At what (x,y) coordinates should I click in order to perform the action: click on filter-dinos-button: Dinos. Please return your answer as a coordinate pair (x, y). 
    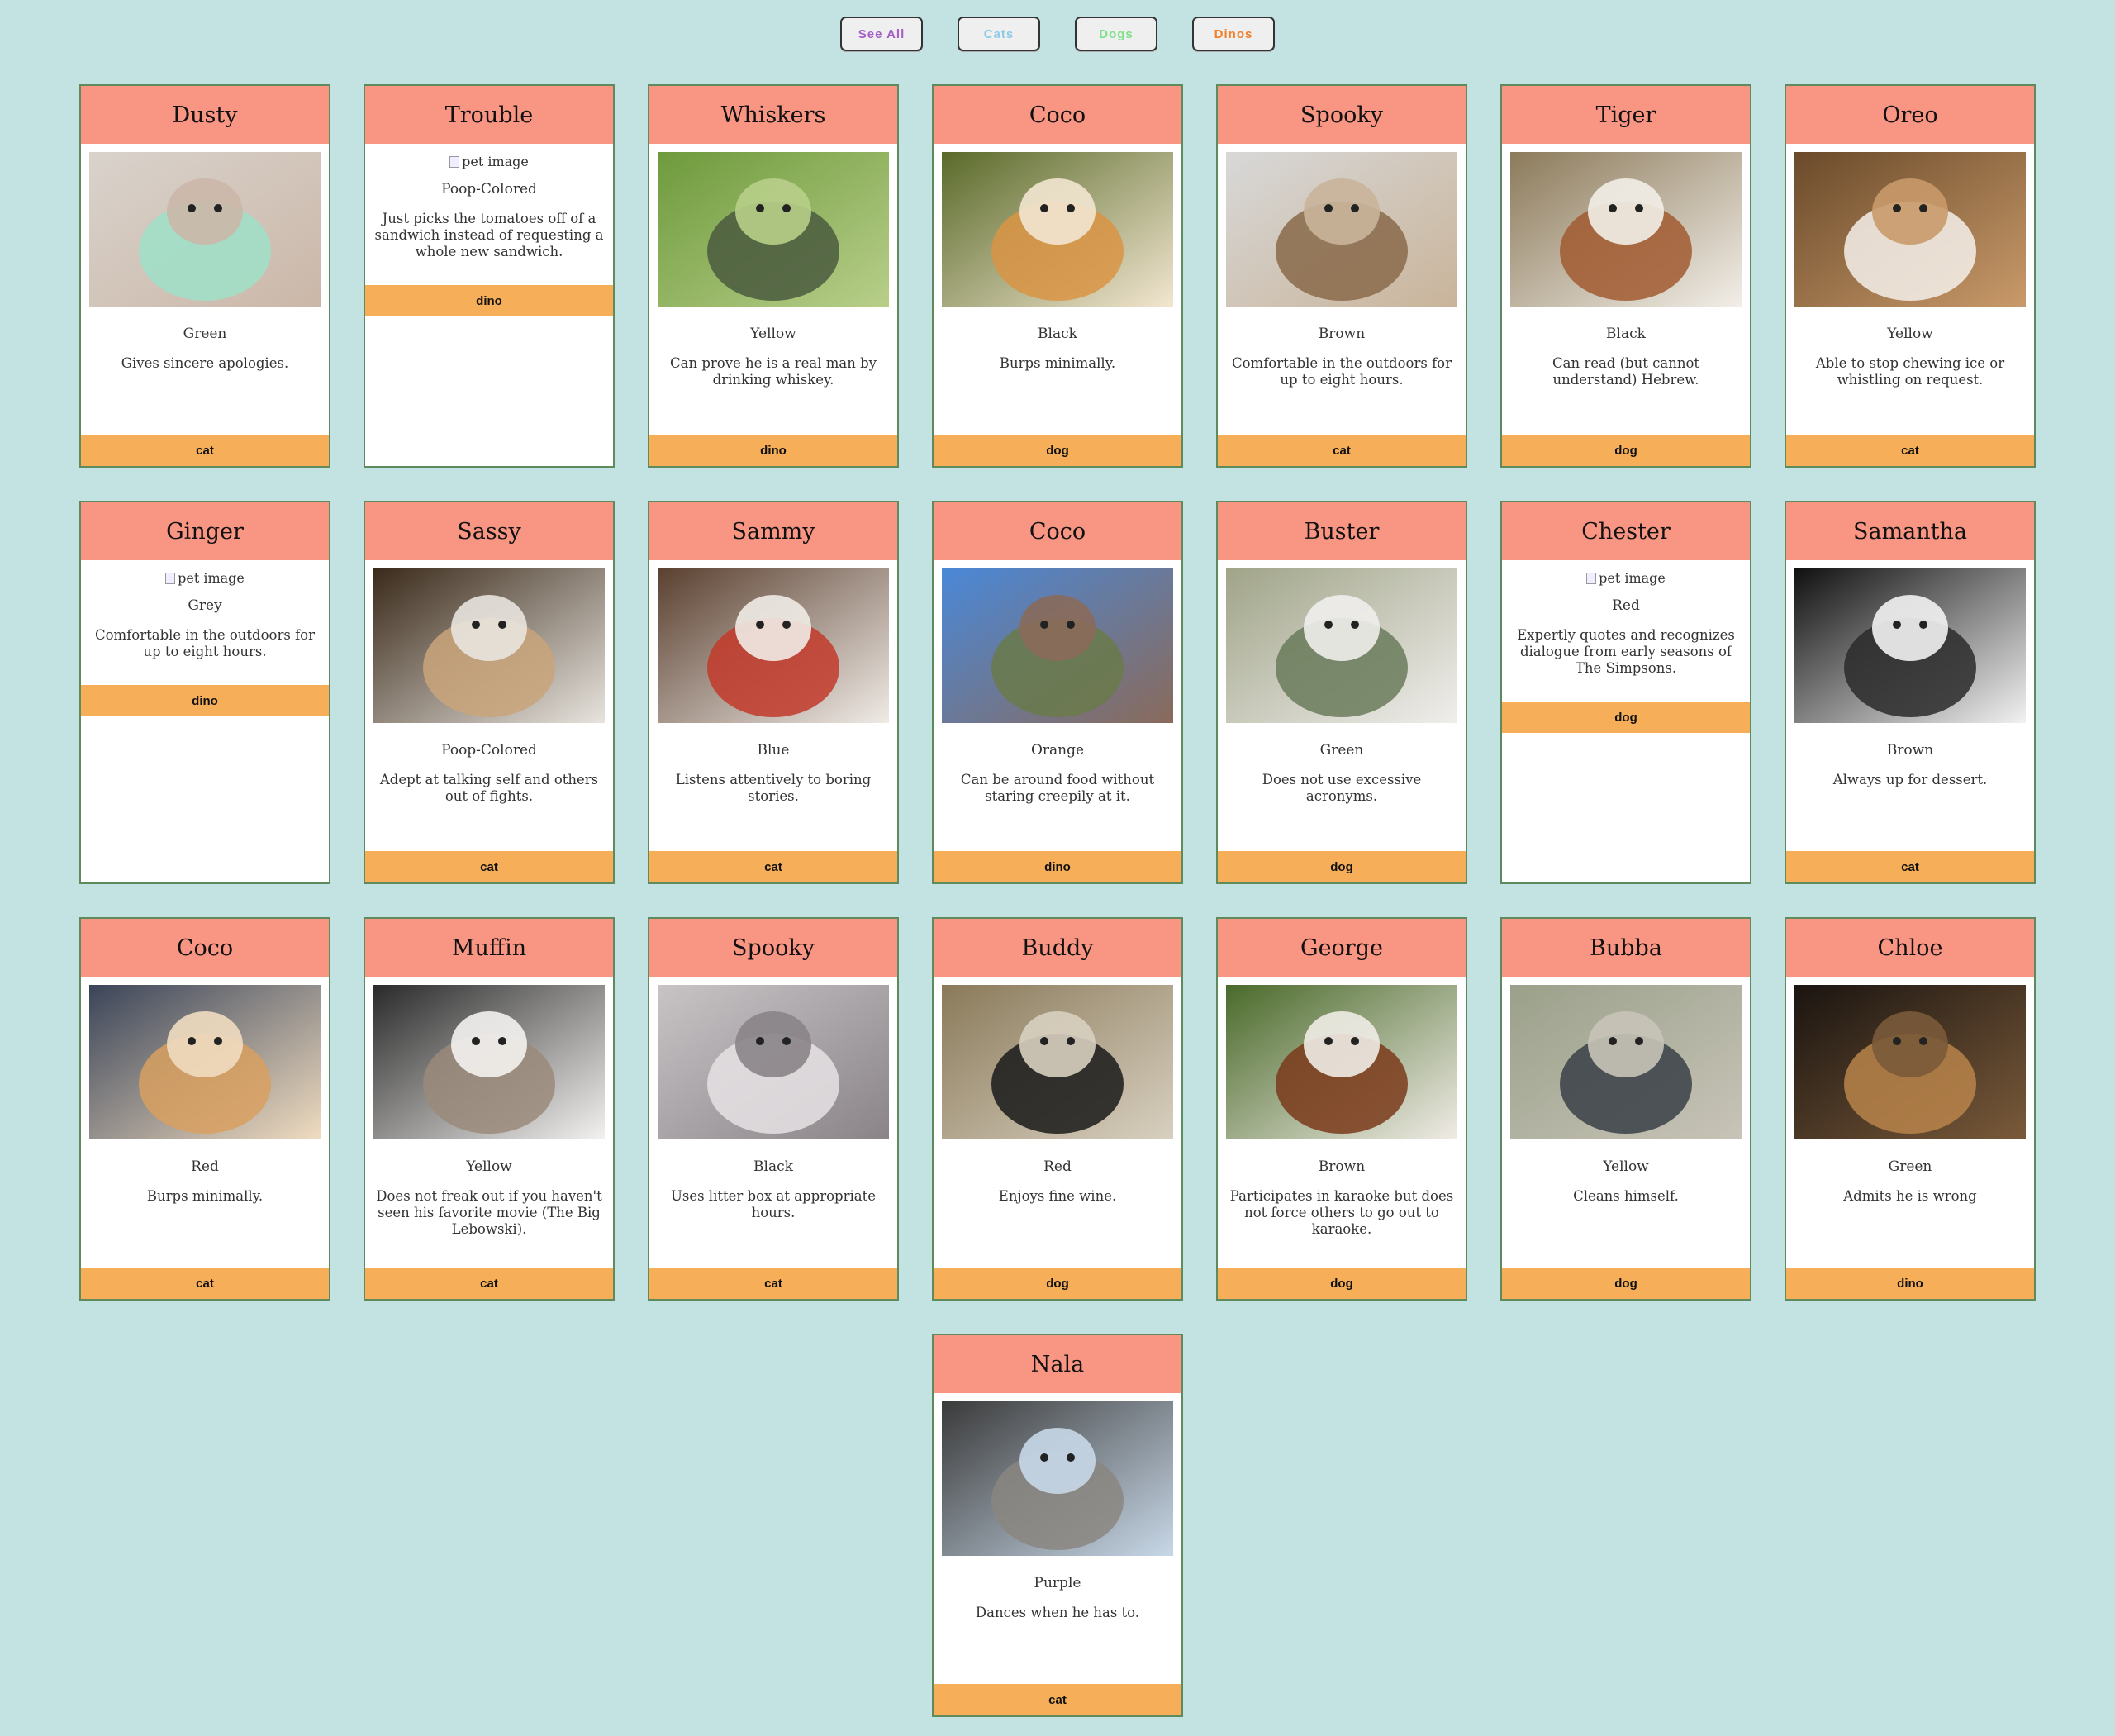
    Looking at the image, I should click on (1233, 34).